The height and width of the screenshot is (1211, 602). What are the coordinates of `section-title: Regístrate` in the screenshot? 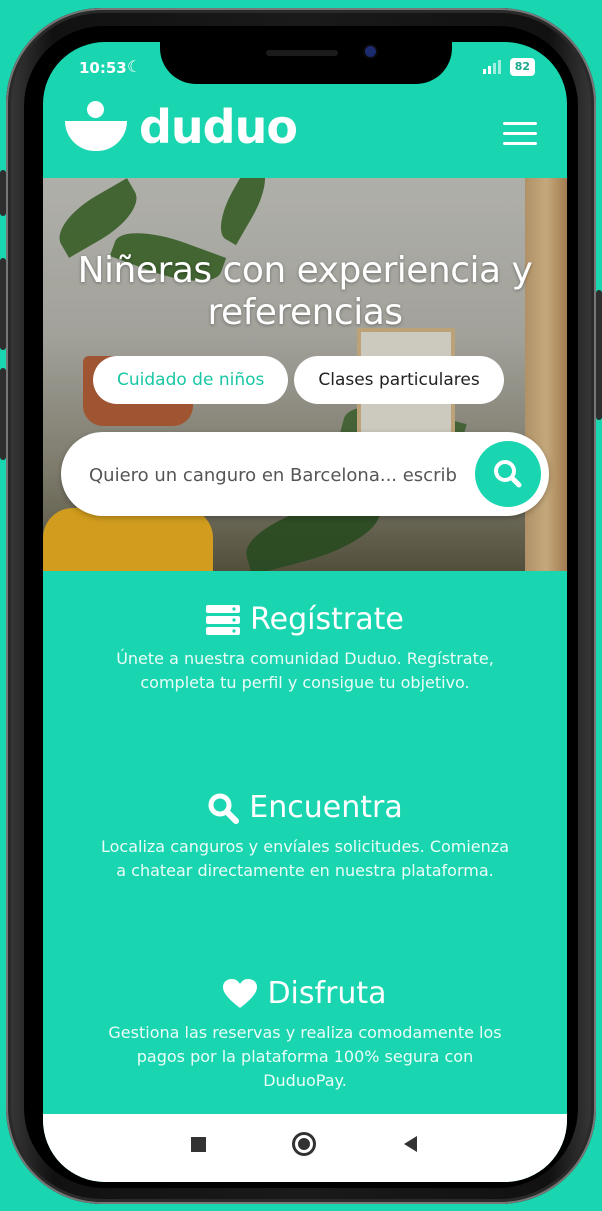 It's located at (327, 619).